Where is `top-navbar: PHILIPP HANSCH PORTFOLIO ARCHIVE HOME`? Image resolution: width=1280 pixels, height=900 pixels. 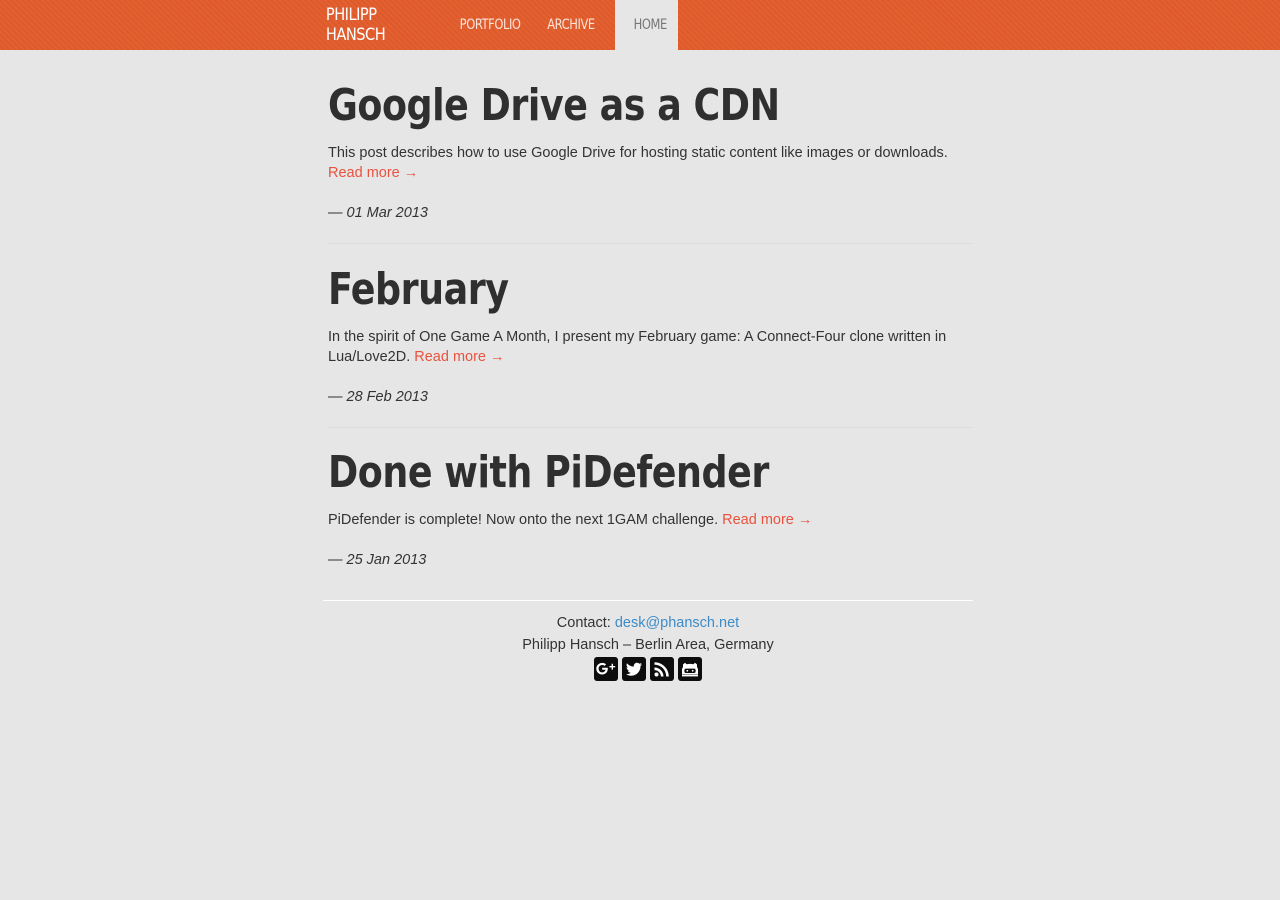 top-navbar: PHILIPP HANSCH PORTFOLIO ARCHIVE HOME is located at coordinates (640, 25).